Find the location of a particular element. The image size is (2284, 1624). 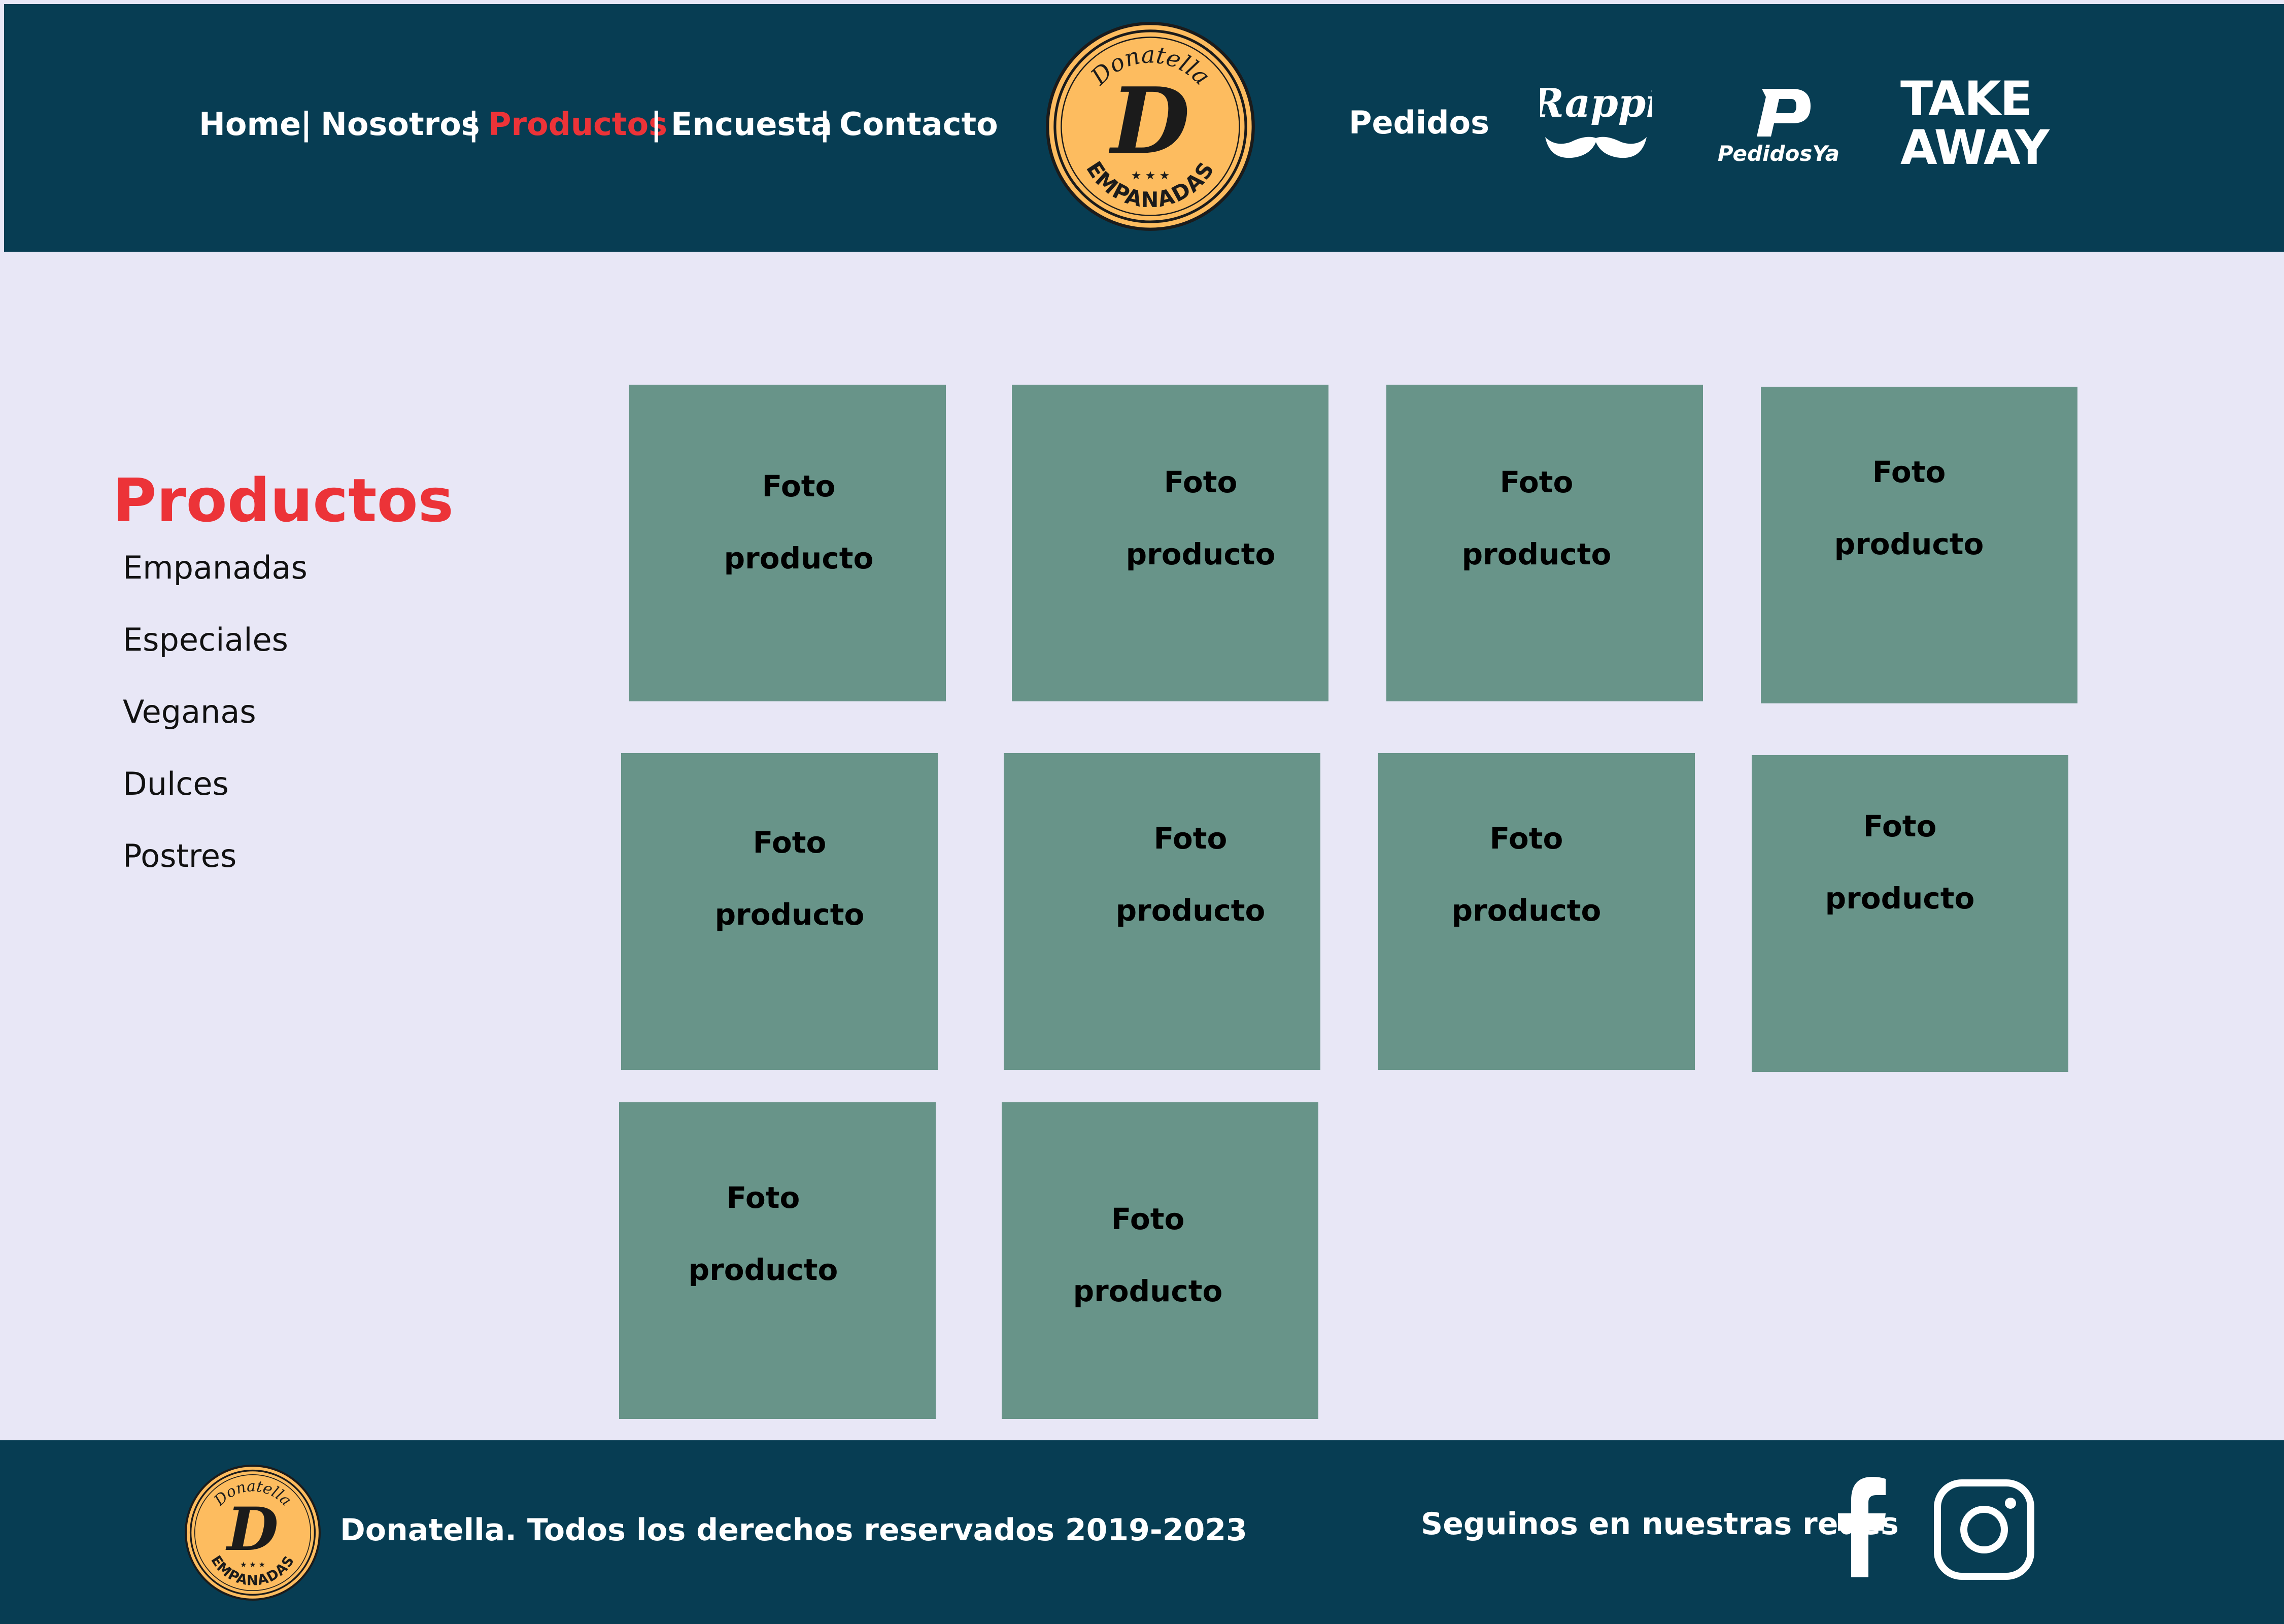

nav-contacto: Contacto is located at coordinates (919, 124).